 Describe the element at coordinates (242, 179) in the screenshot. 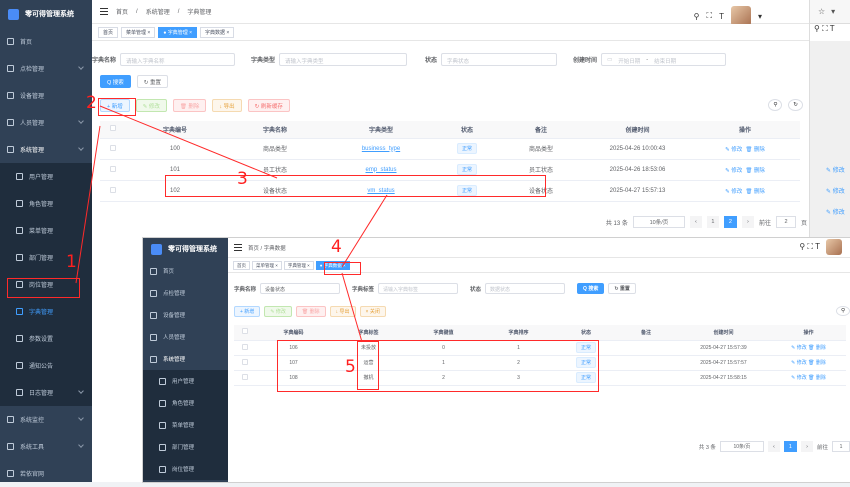

I see `annotation-number-3: 3` at that location.